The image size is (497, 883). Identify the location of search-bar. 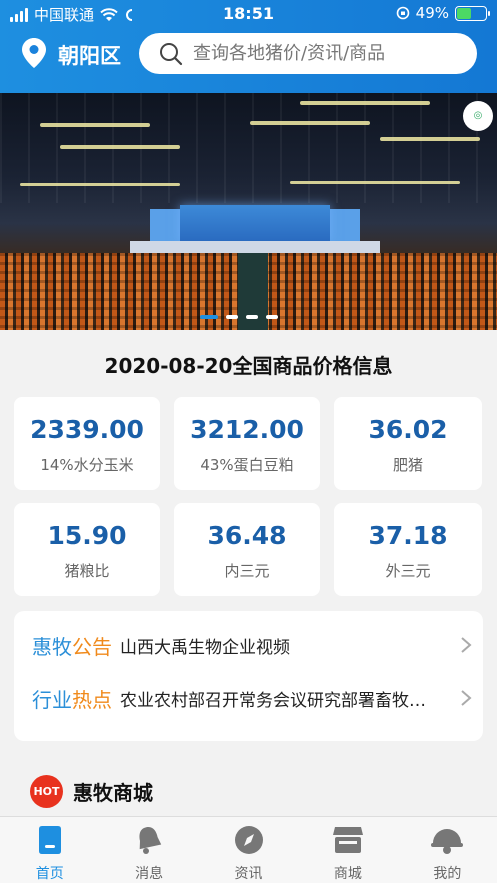
(308, 53).